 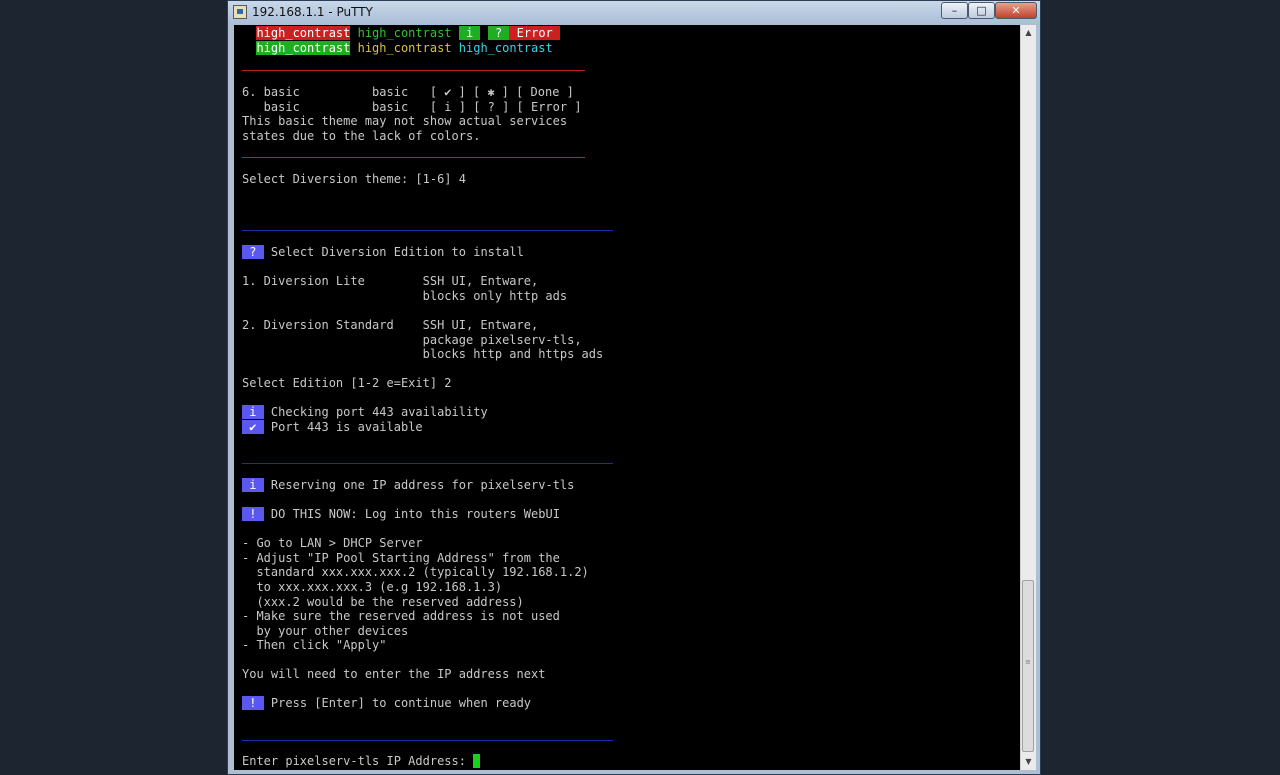 I want to click on question-badge-label: ?, so click(x=498, y=33).